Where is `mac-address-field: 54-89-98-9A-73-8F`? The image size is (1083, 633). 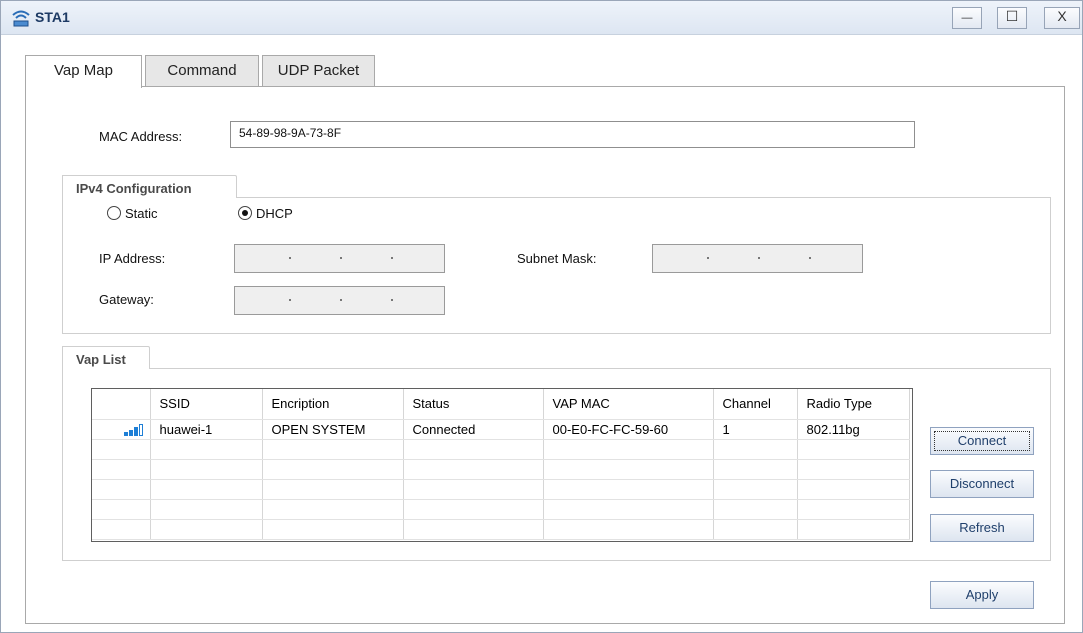
mac-address-field: 54-89-98-9A-73-8F is located at coordinates (572, 134).